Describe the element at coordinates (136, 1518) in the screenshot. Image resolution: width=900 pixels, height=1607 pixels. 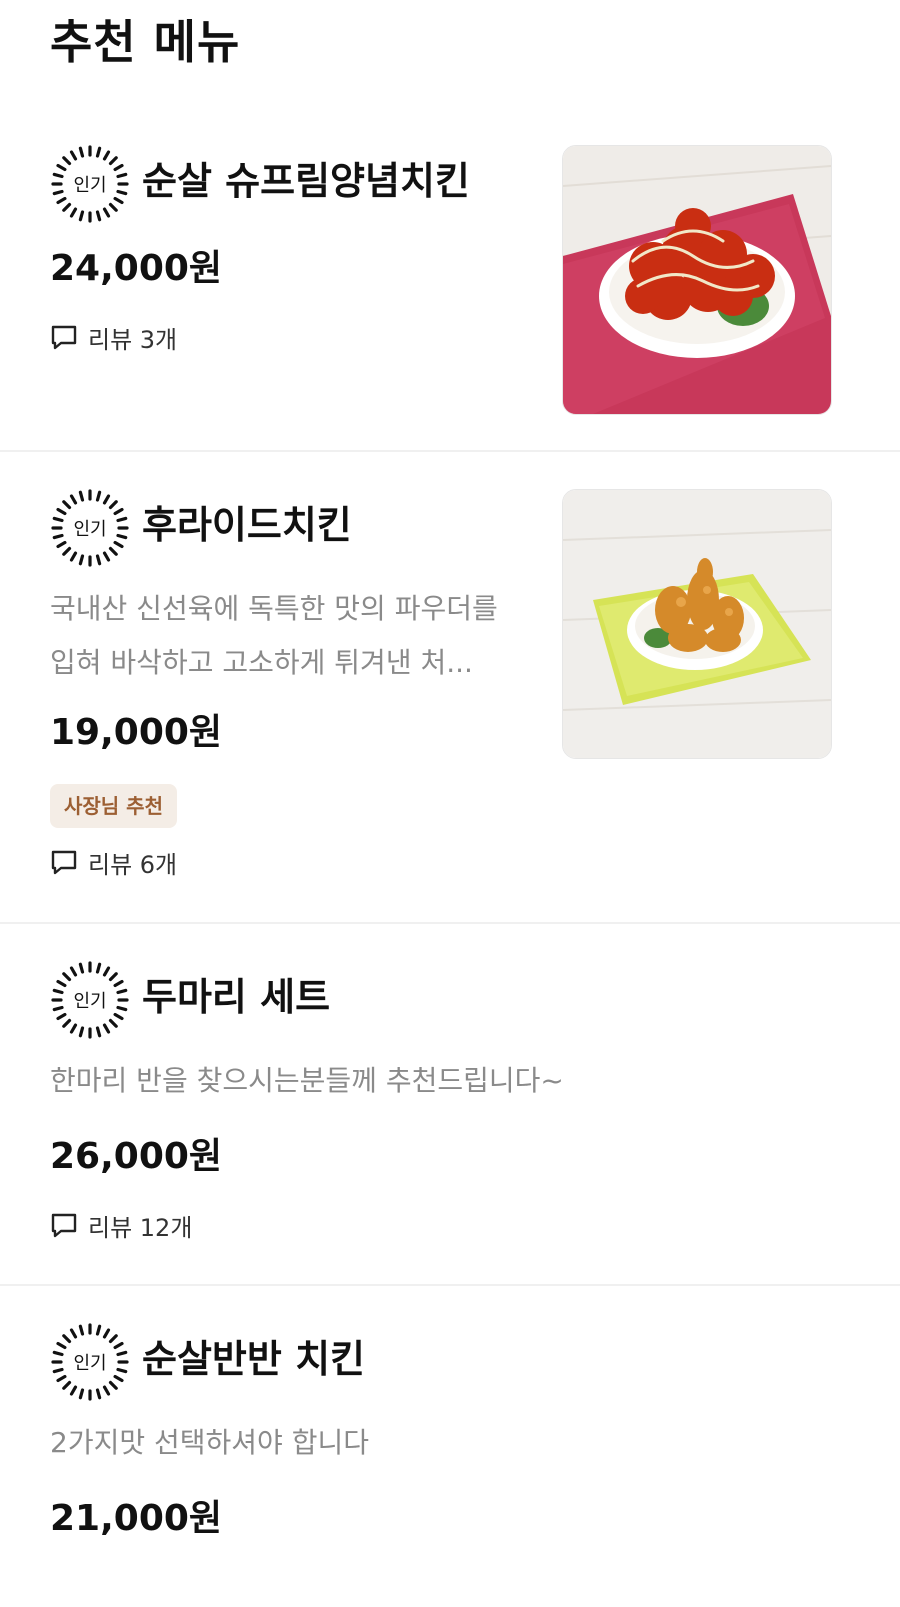
I see `menu-item-price: 21,000원` at that location.